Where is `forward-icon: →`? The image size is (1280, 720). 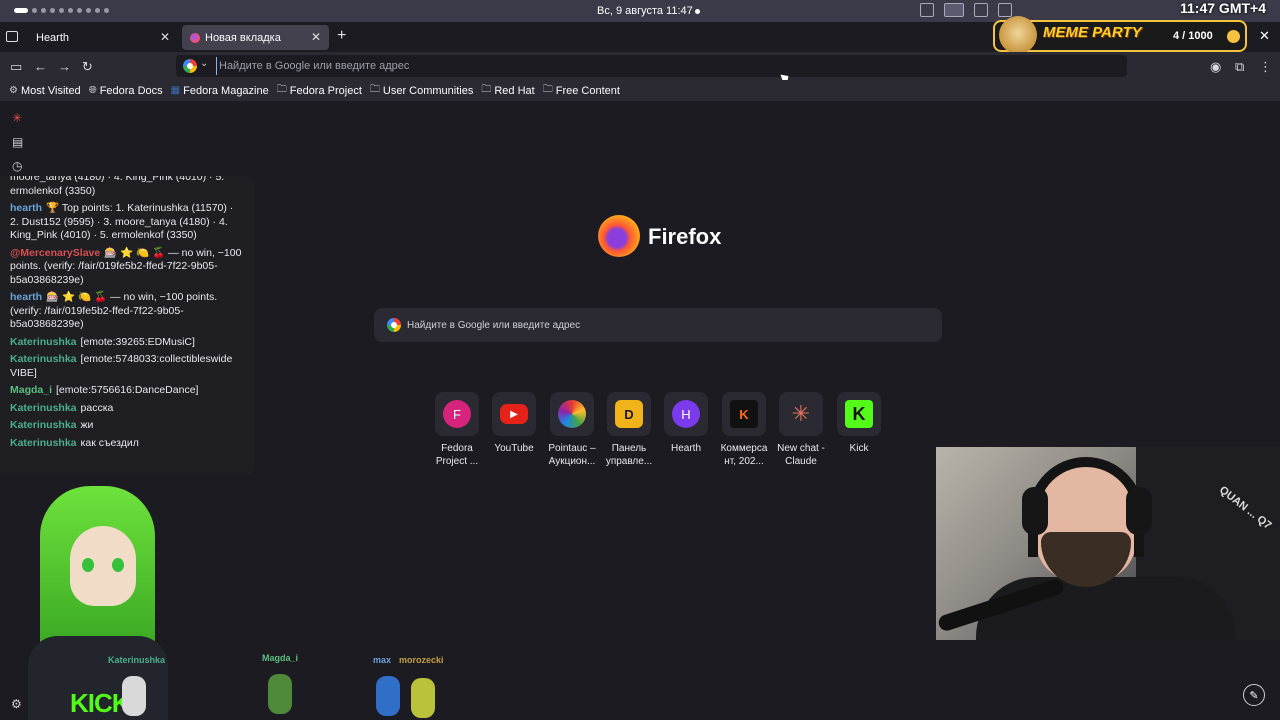
forward-icon: → is located at coordinates (64, 66).